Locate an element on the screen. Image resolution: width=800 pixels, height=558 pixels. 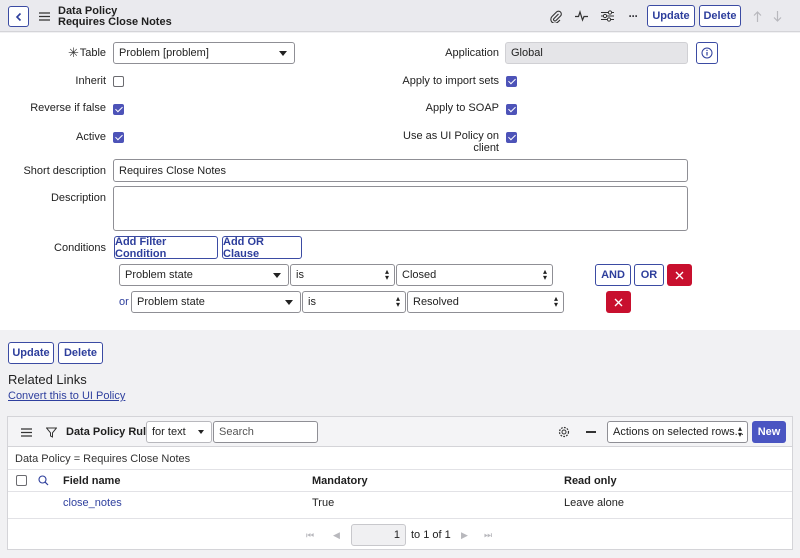
condition-1-field-select: Problem state is located at coordinates (204, 275).